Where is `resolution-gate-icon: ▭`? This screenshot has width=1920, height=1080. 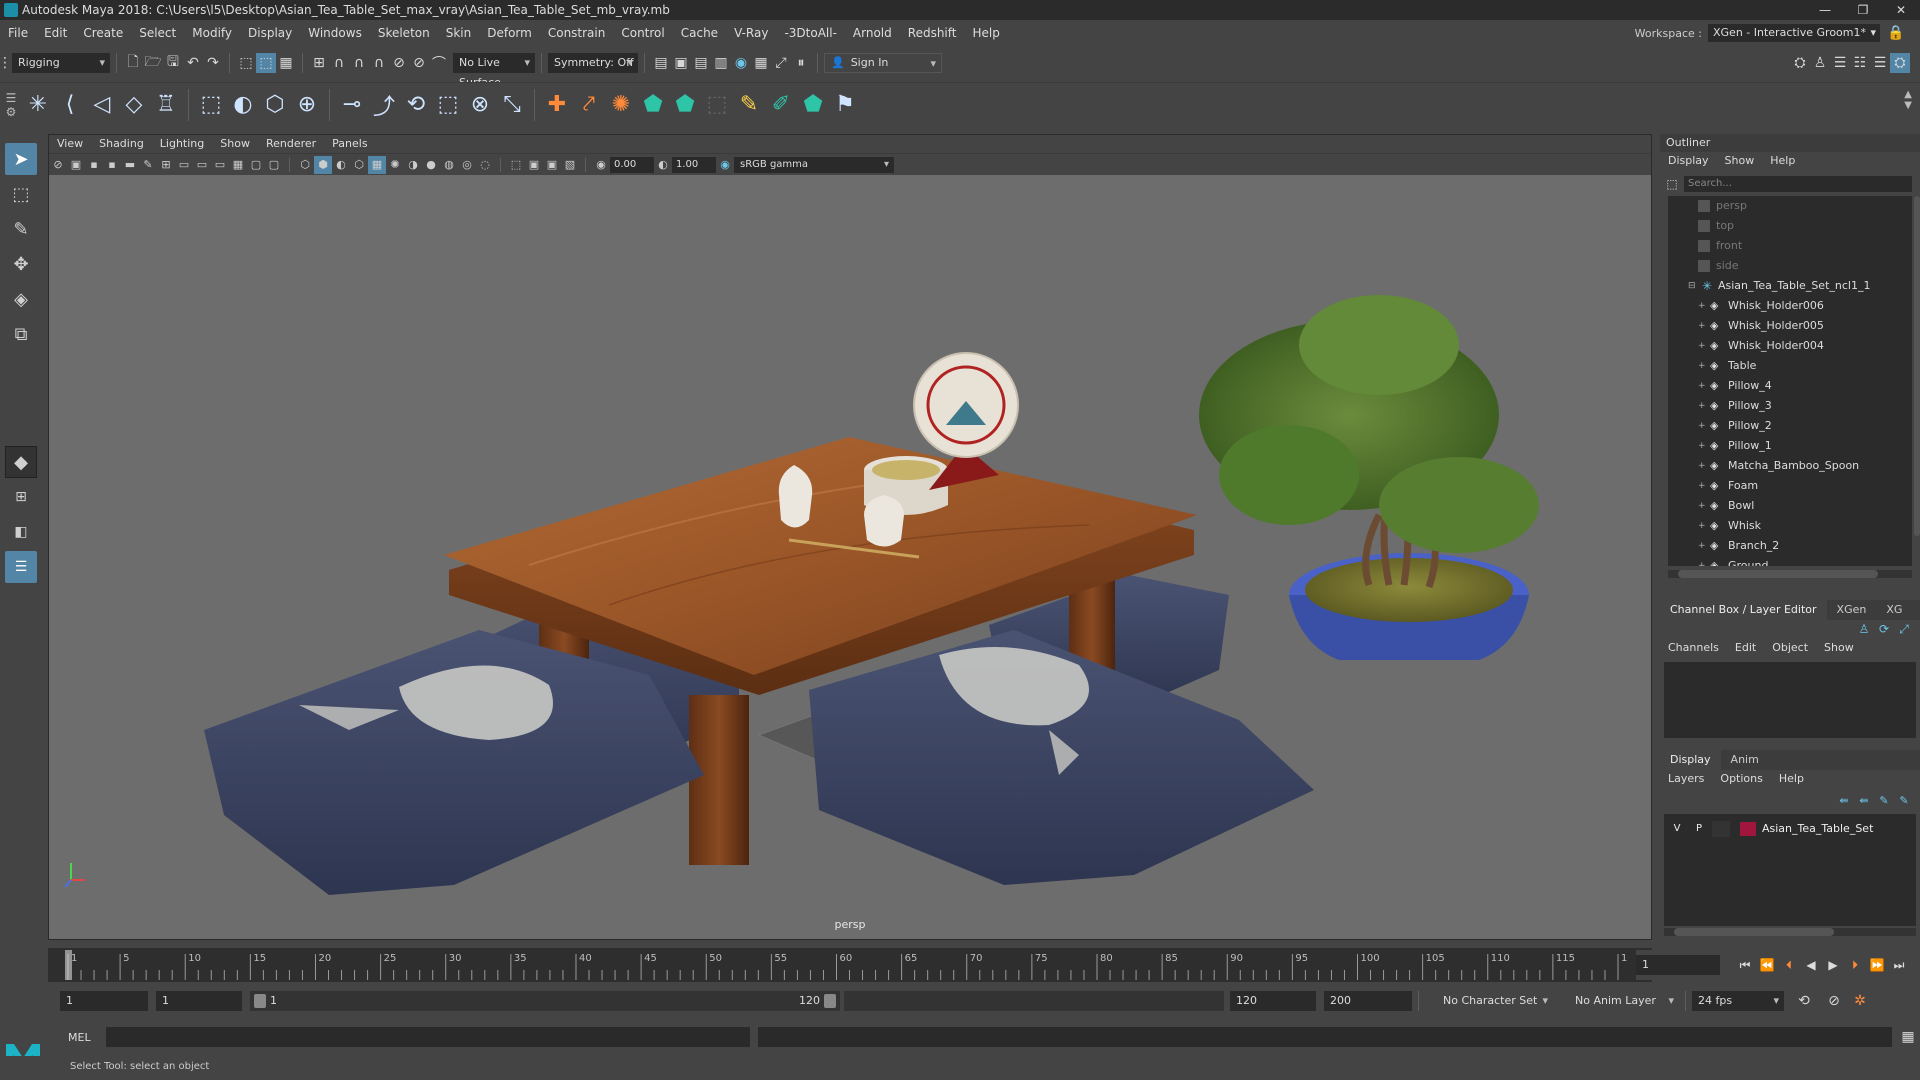
resolution-gate-icon: ▭ is located at coordinates (202, 165).